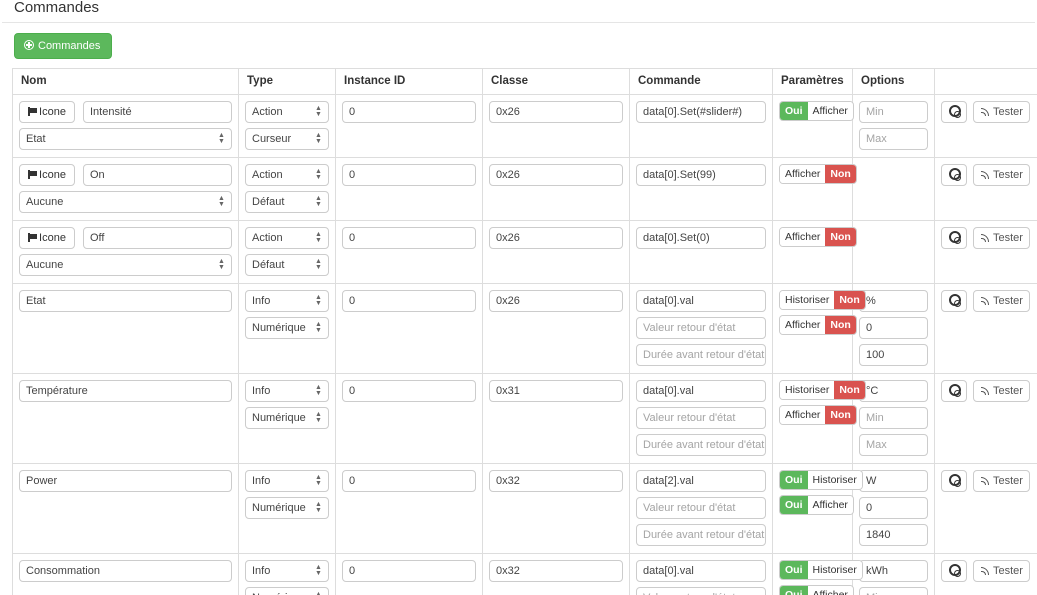 The height and width of the screenshot is (595, 1037). Describe the element at coordinates (63, 46) in the screenshot. I see `add-command-button: Commandes` at that location.